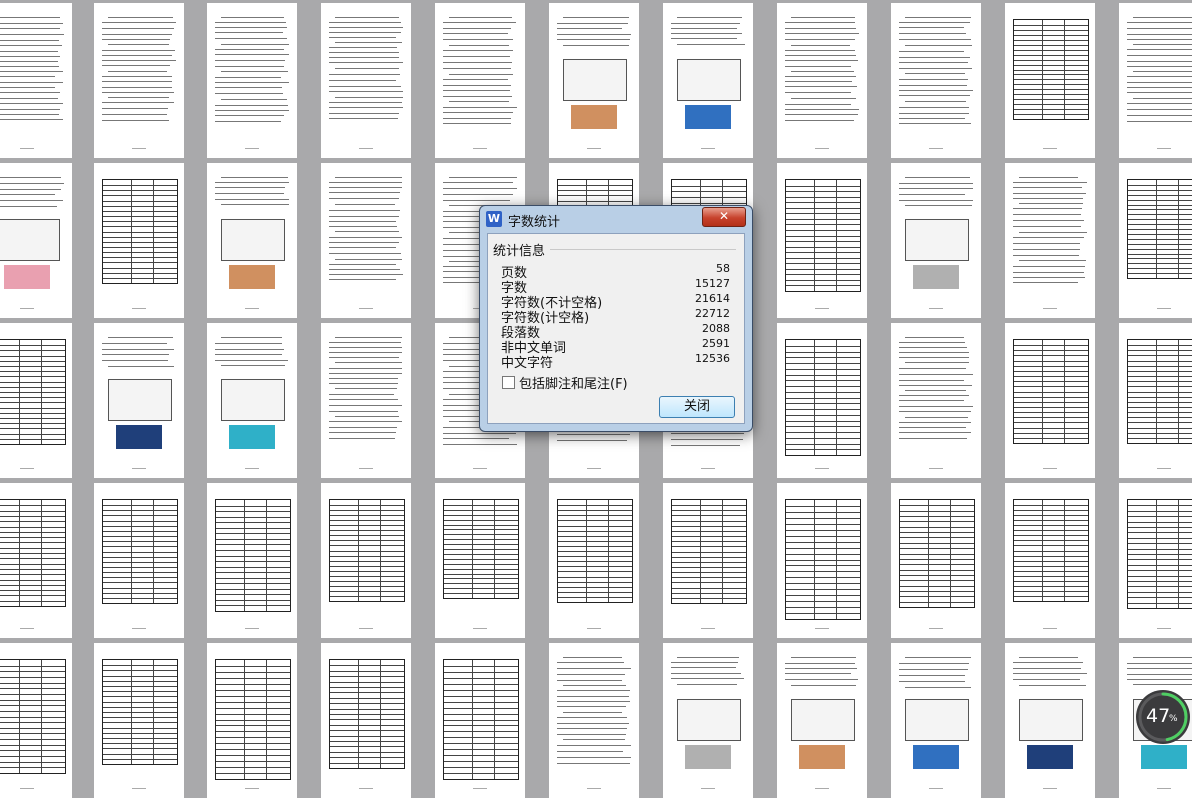  What do you see at coordinates (616, 219) in the screenshot?
I see `dialog-titlebar: W 字数统计 ✕` at bounding box center [616, 219].